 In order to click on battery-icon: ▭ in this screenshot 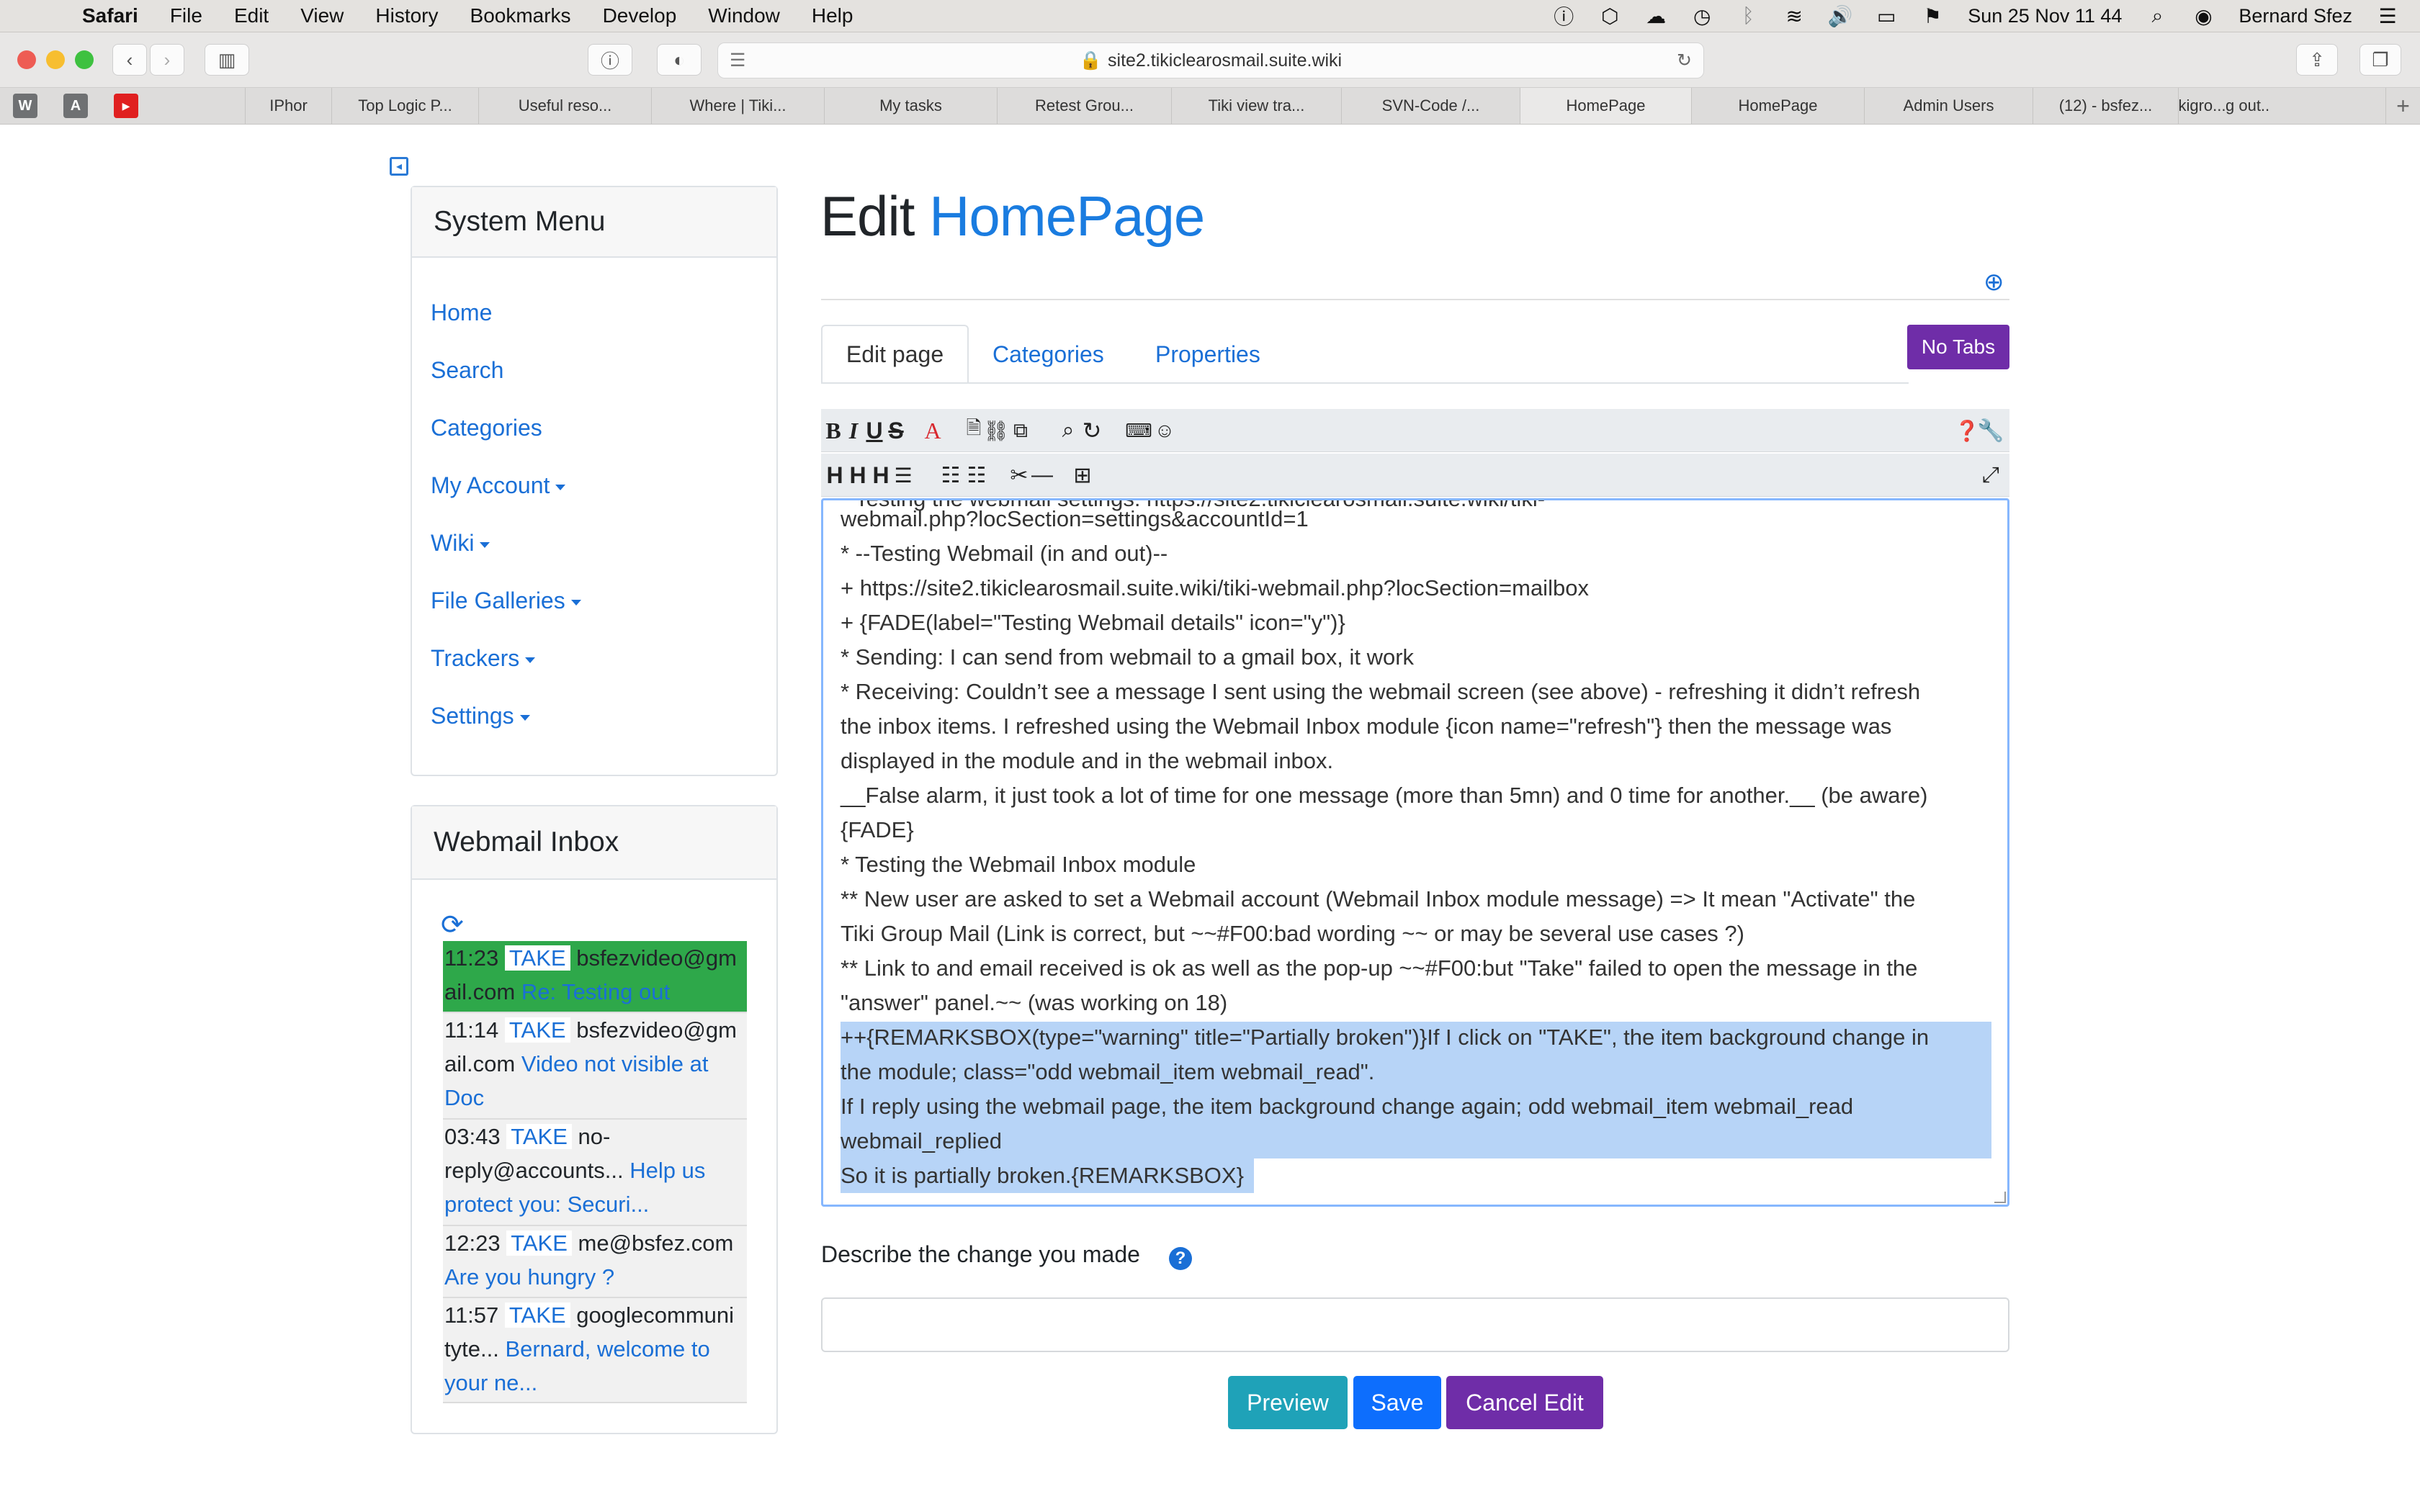, I will do `click(1887, 16)`.